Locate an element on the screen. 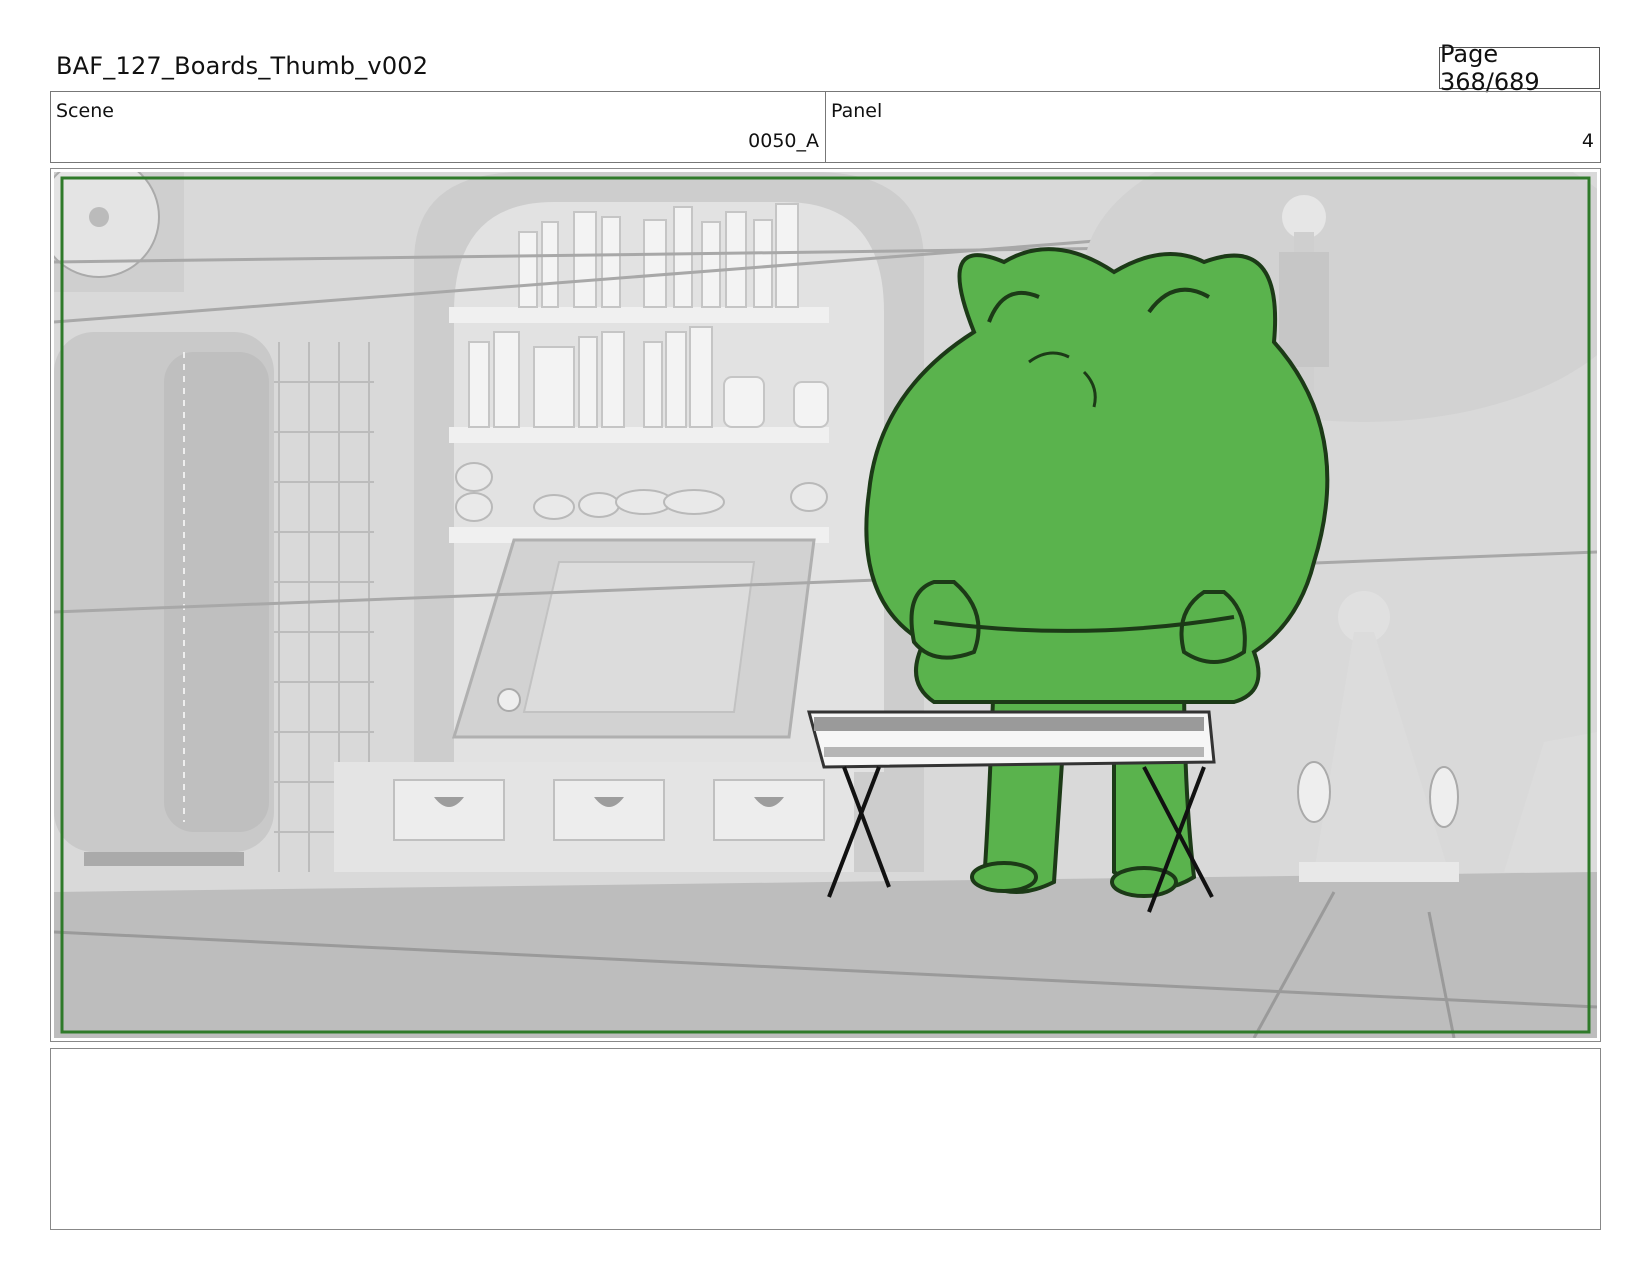 This screenshot has height=1275, width=1650. scene-value: 0050_A is located at coordinates (783, 141).